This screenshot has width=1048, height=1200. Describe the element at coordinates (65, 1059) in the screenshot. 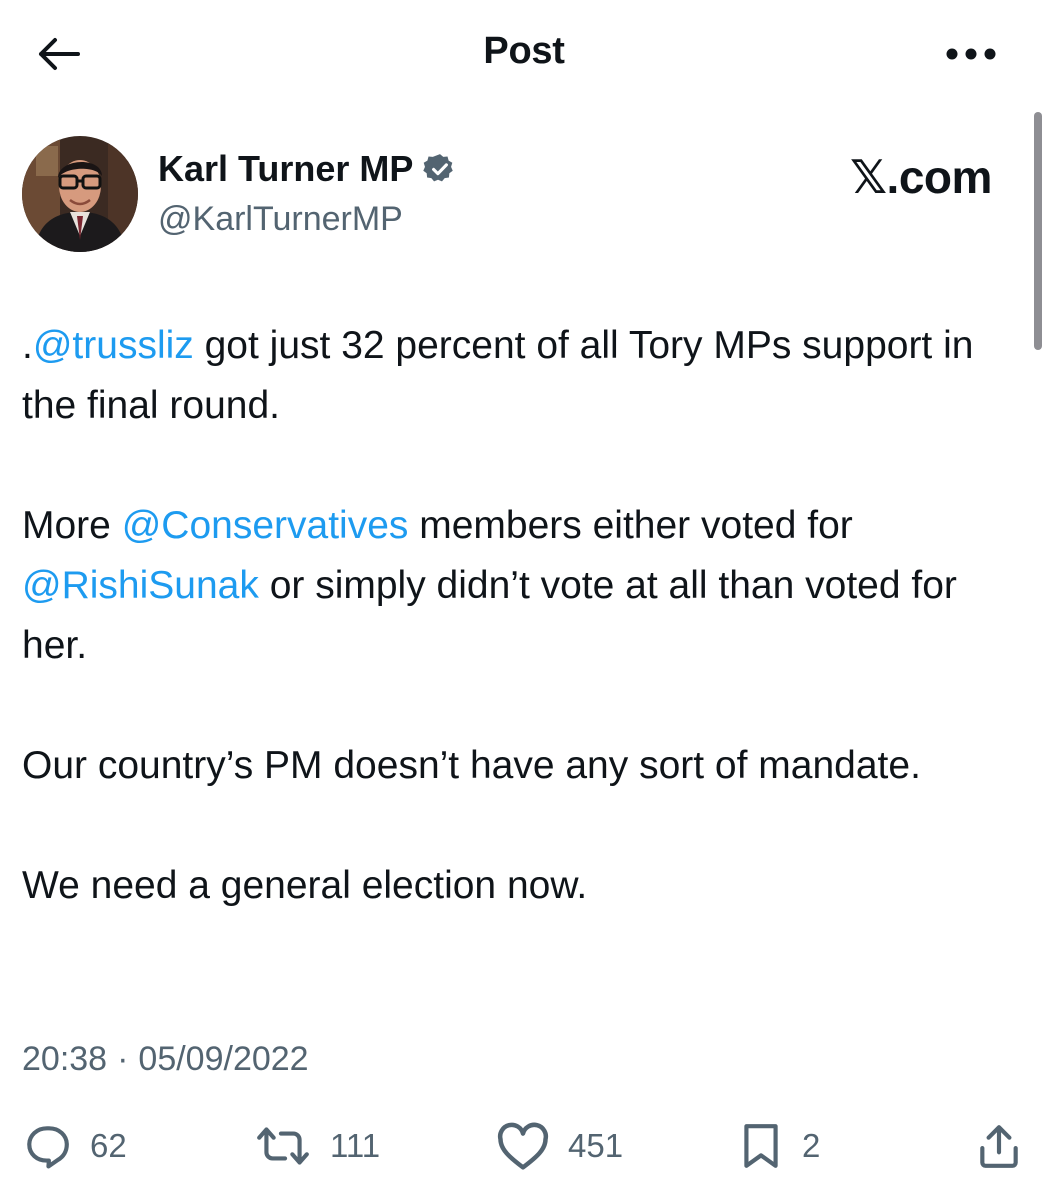

I see `post-time: 20:38` at that location.